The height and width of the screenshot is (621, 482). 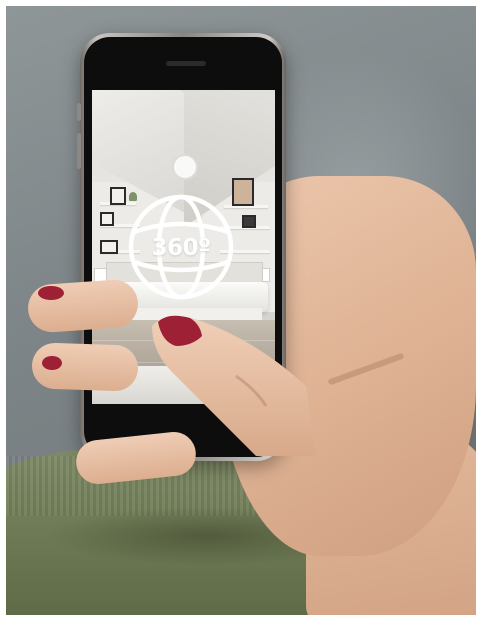 What do you see at coordinates (234, 385) in the screenshot?
I see `thumb` at bounding box center [234, 385].